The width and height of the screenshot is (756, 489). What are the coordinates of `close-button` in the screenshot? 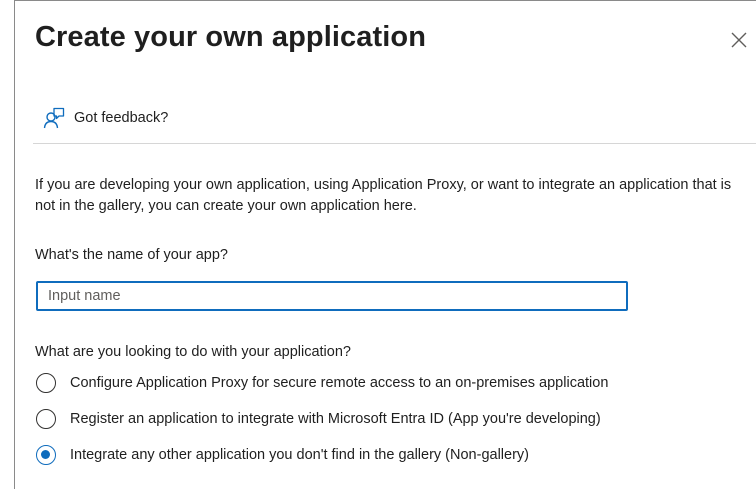 It's located at (739, 40).